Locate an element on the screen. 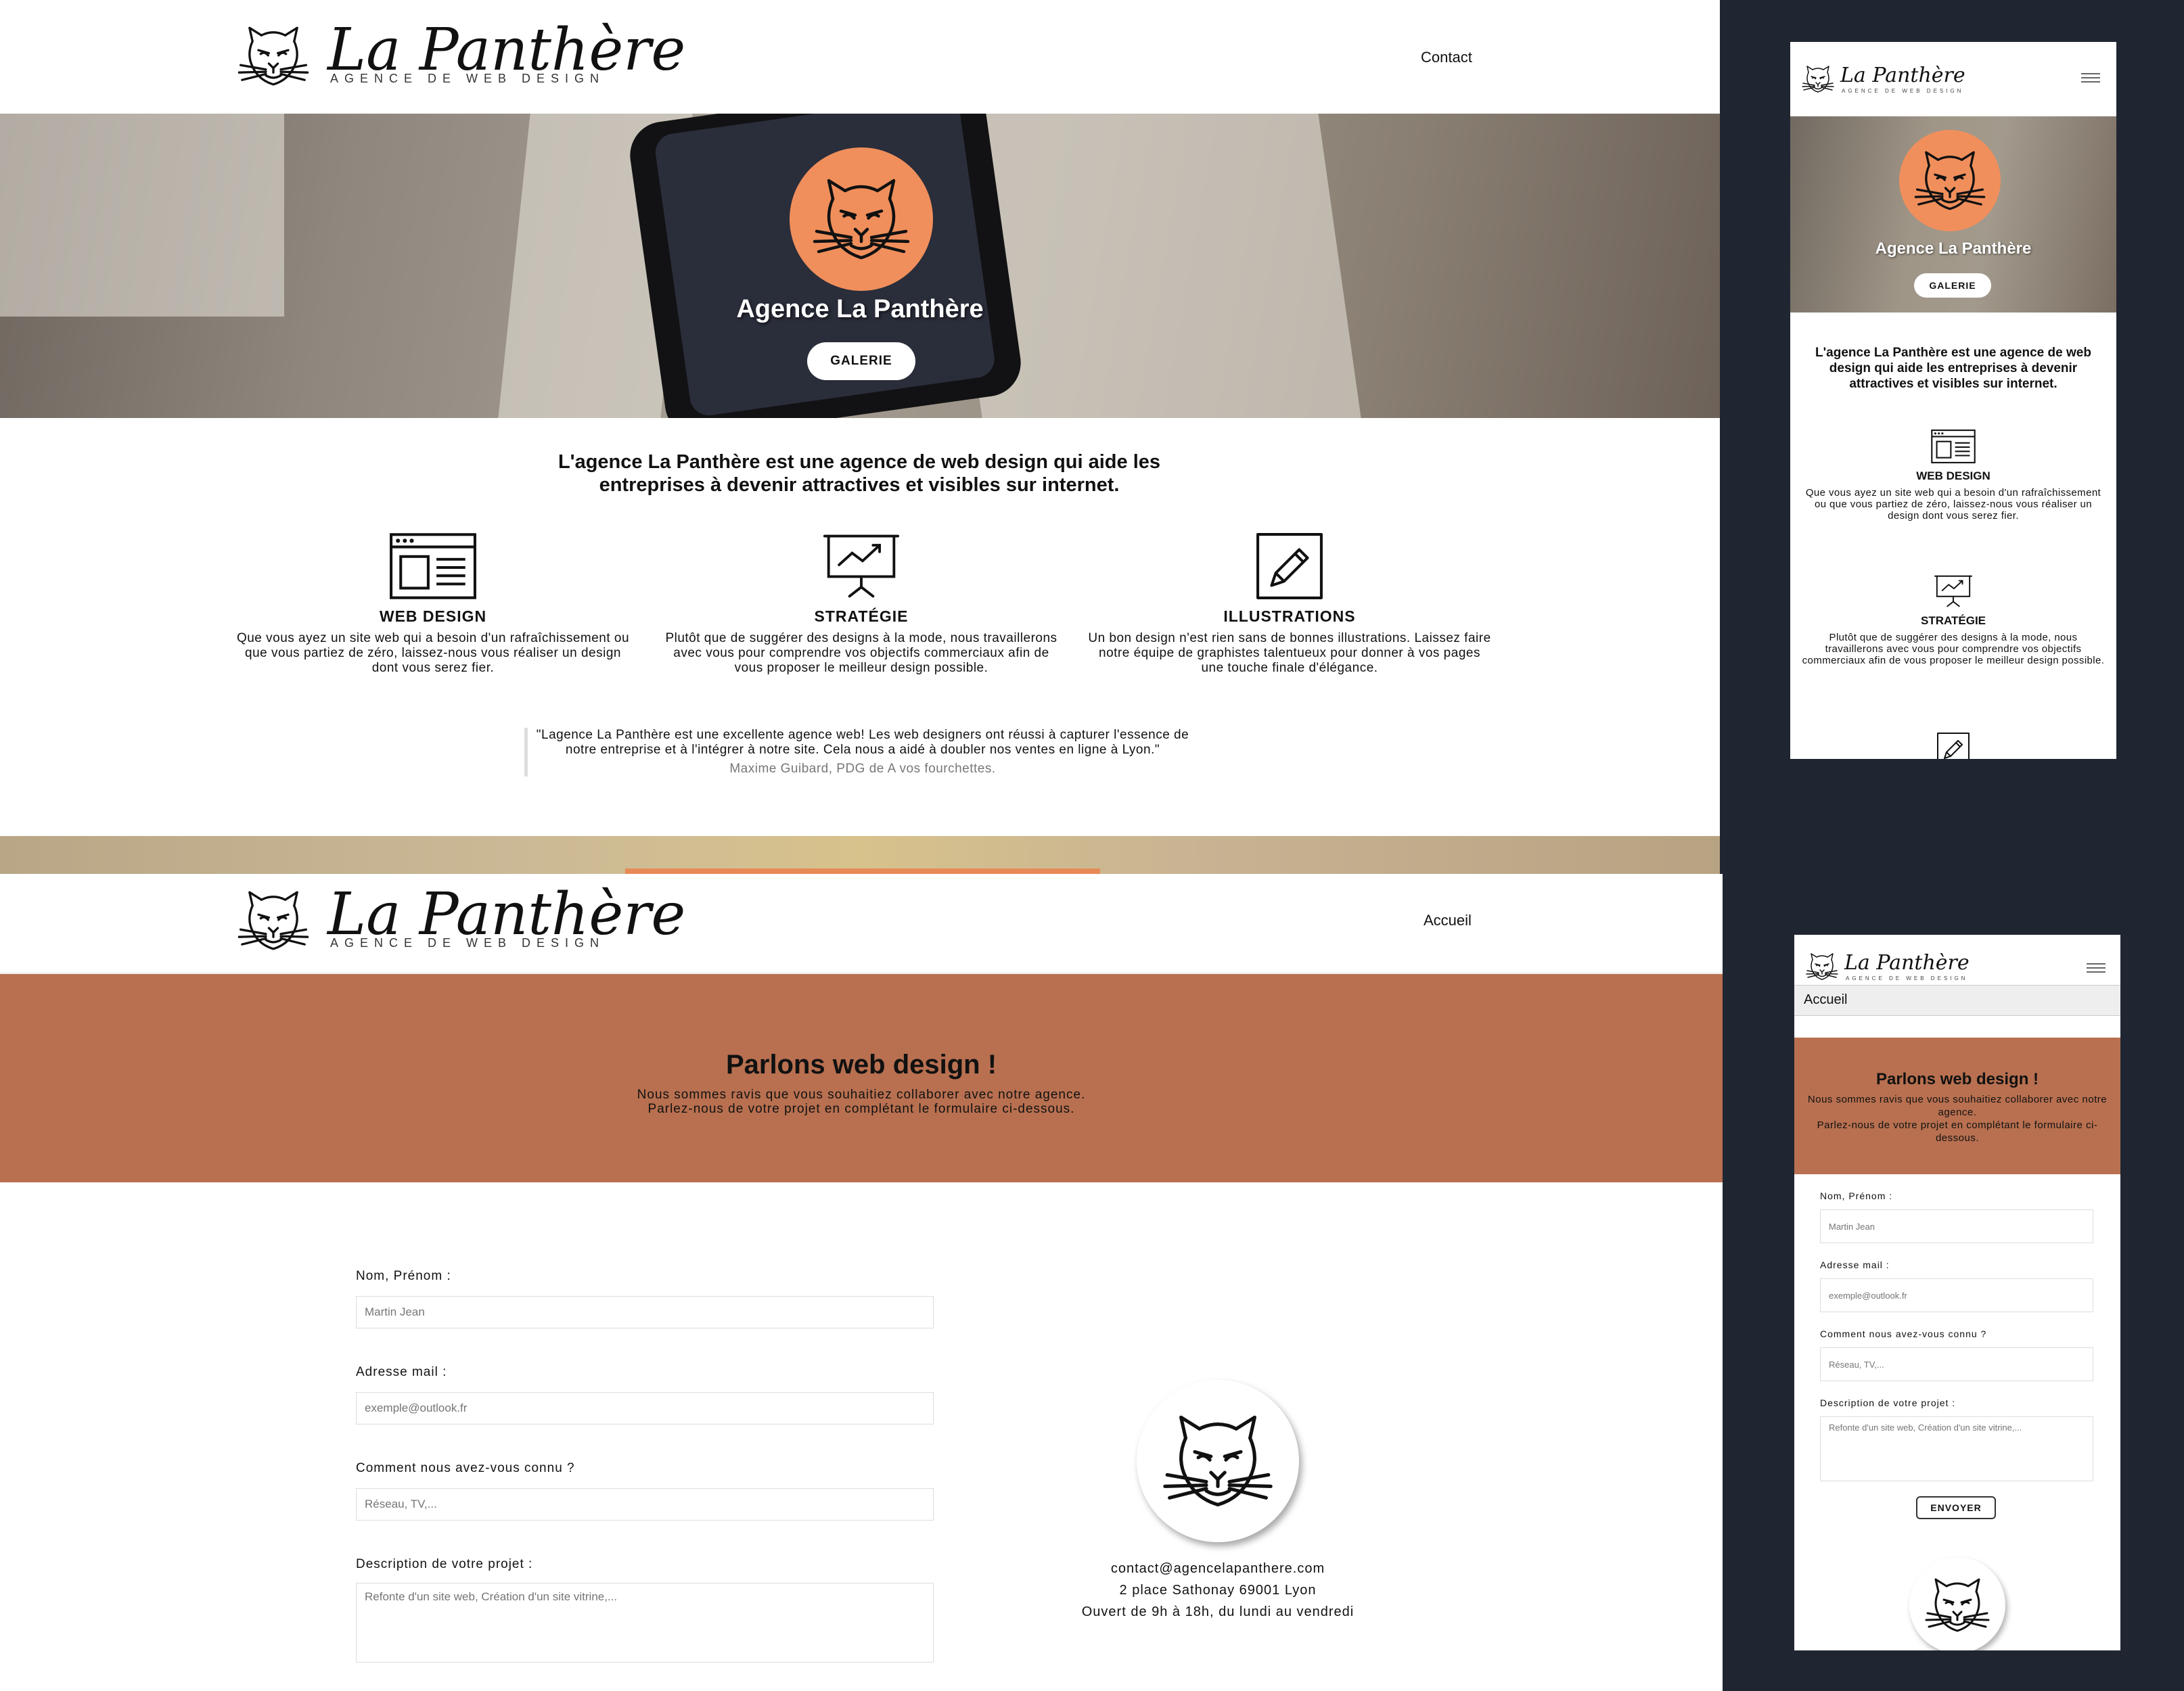 This screenshot has height=1691, width=2184. site-header: La Panthère AGENCE DE WEB DESIGN Contact is located at coordinates (860, 57).